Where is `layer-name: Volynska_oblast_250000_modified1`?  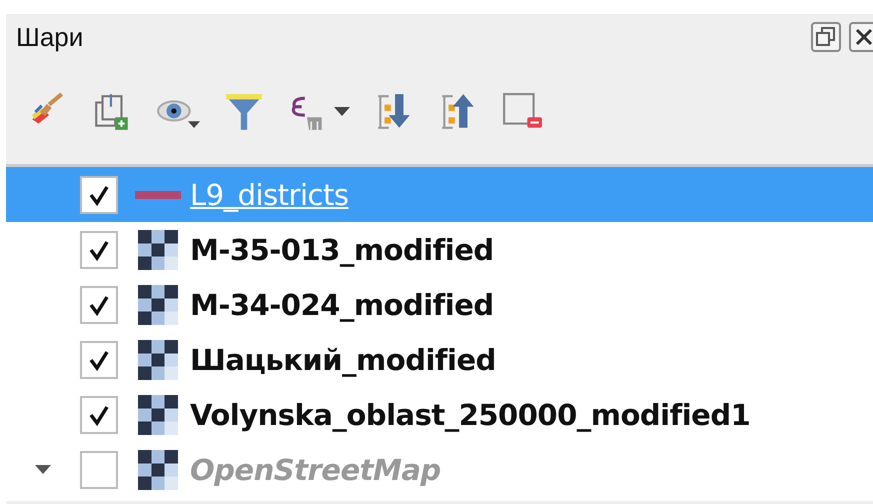 layer-name: Volynska_oblast_250000_modified1 is located at coordinates (470, 415).